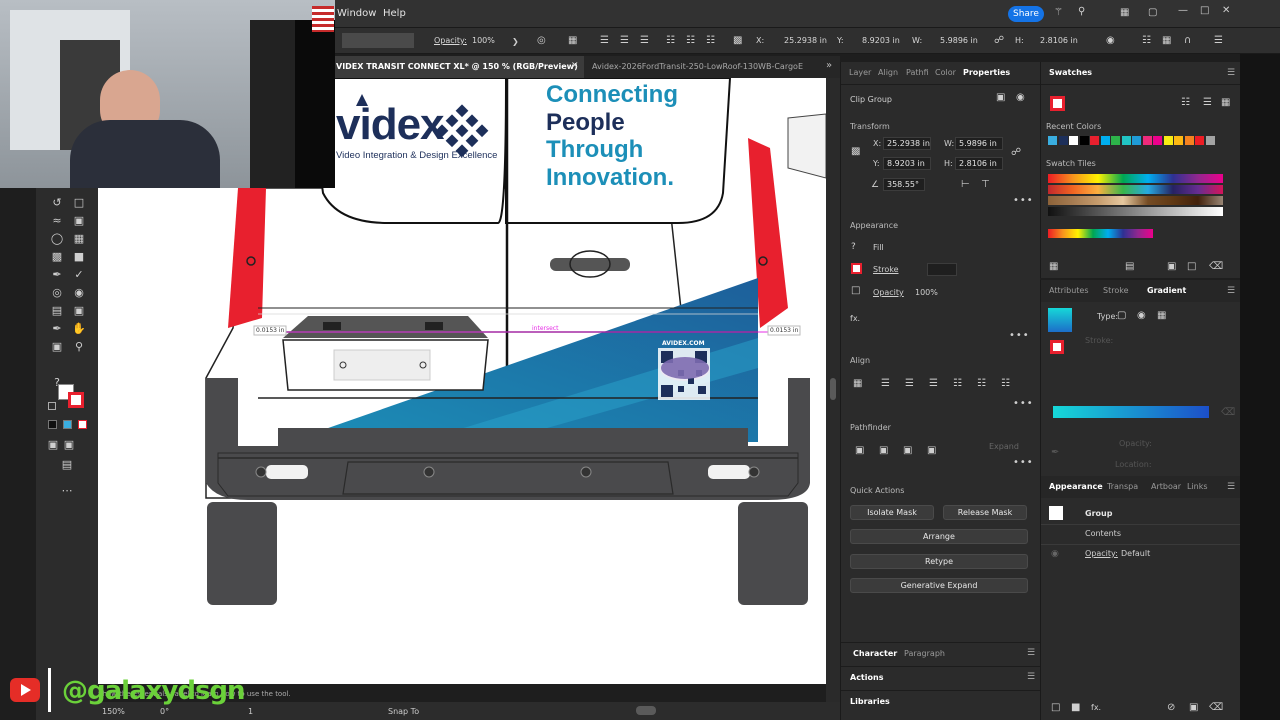 The height and width of the screenshot is (720, 1280). What do you see at coordinates (1185, 103) in the screenshot?
I see `show-kinds-icon: ☷` at bounding box center [1185, 103].